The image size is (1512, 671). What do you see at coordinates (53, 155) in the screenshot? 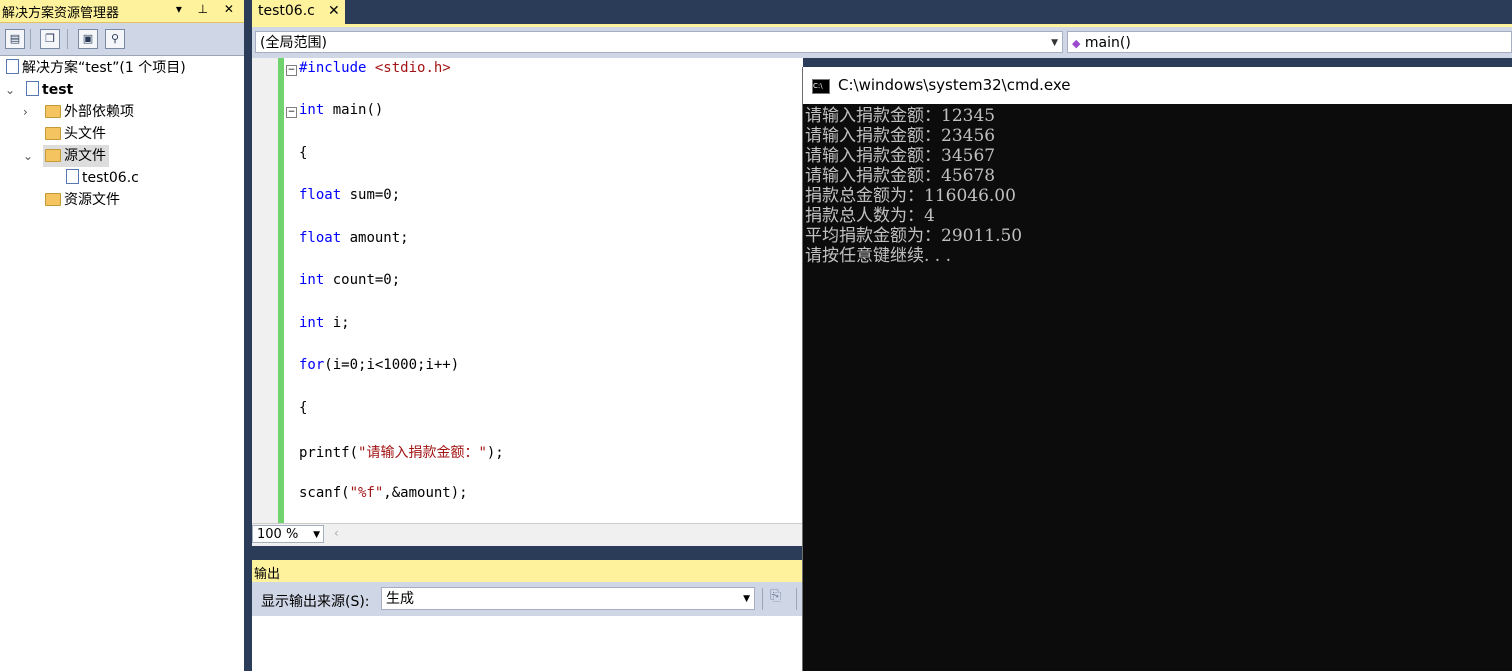
I see `folder-open-icon` at bounding box center [53, 155].